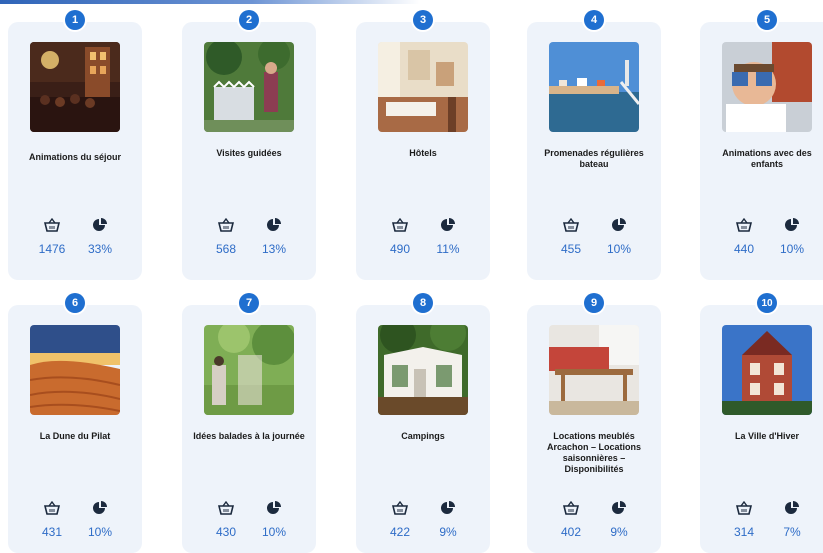 This screenshot has width=823, height=553. What do you see at coordinates (594, 20) in the screenshot?
I see `rank-badge: 4` at bounding box center [594, 20].